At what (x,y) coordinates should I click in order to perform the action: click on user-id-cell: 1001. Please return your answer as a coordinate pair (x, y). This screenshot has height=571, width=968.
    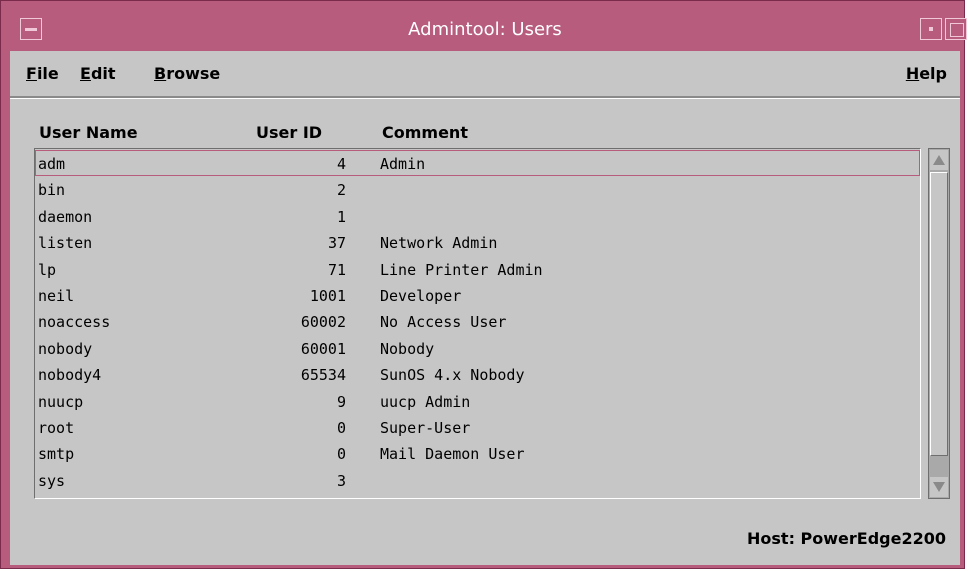
    Looking at the image, I should click on (327, 296).